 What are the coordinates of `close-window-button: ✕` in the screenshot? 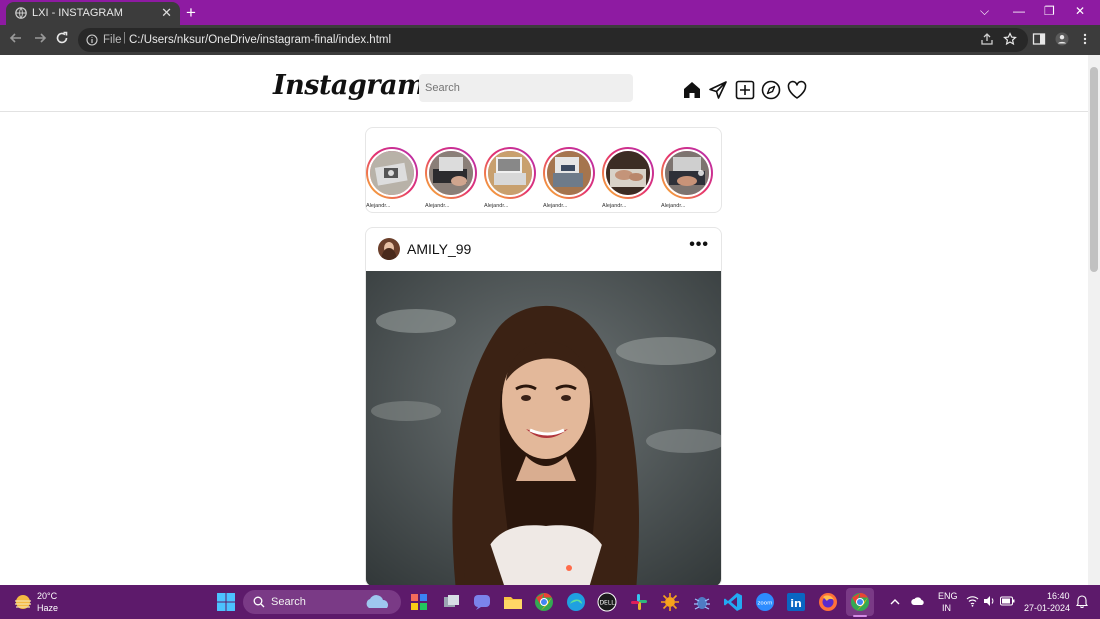 It's located at (1080, 11).